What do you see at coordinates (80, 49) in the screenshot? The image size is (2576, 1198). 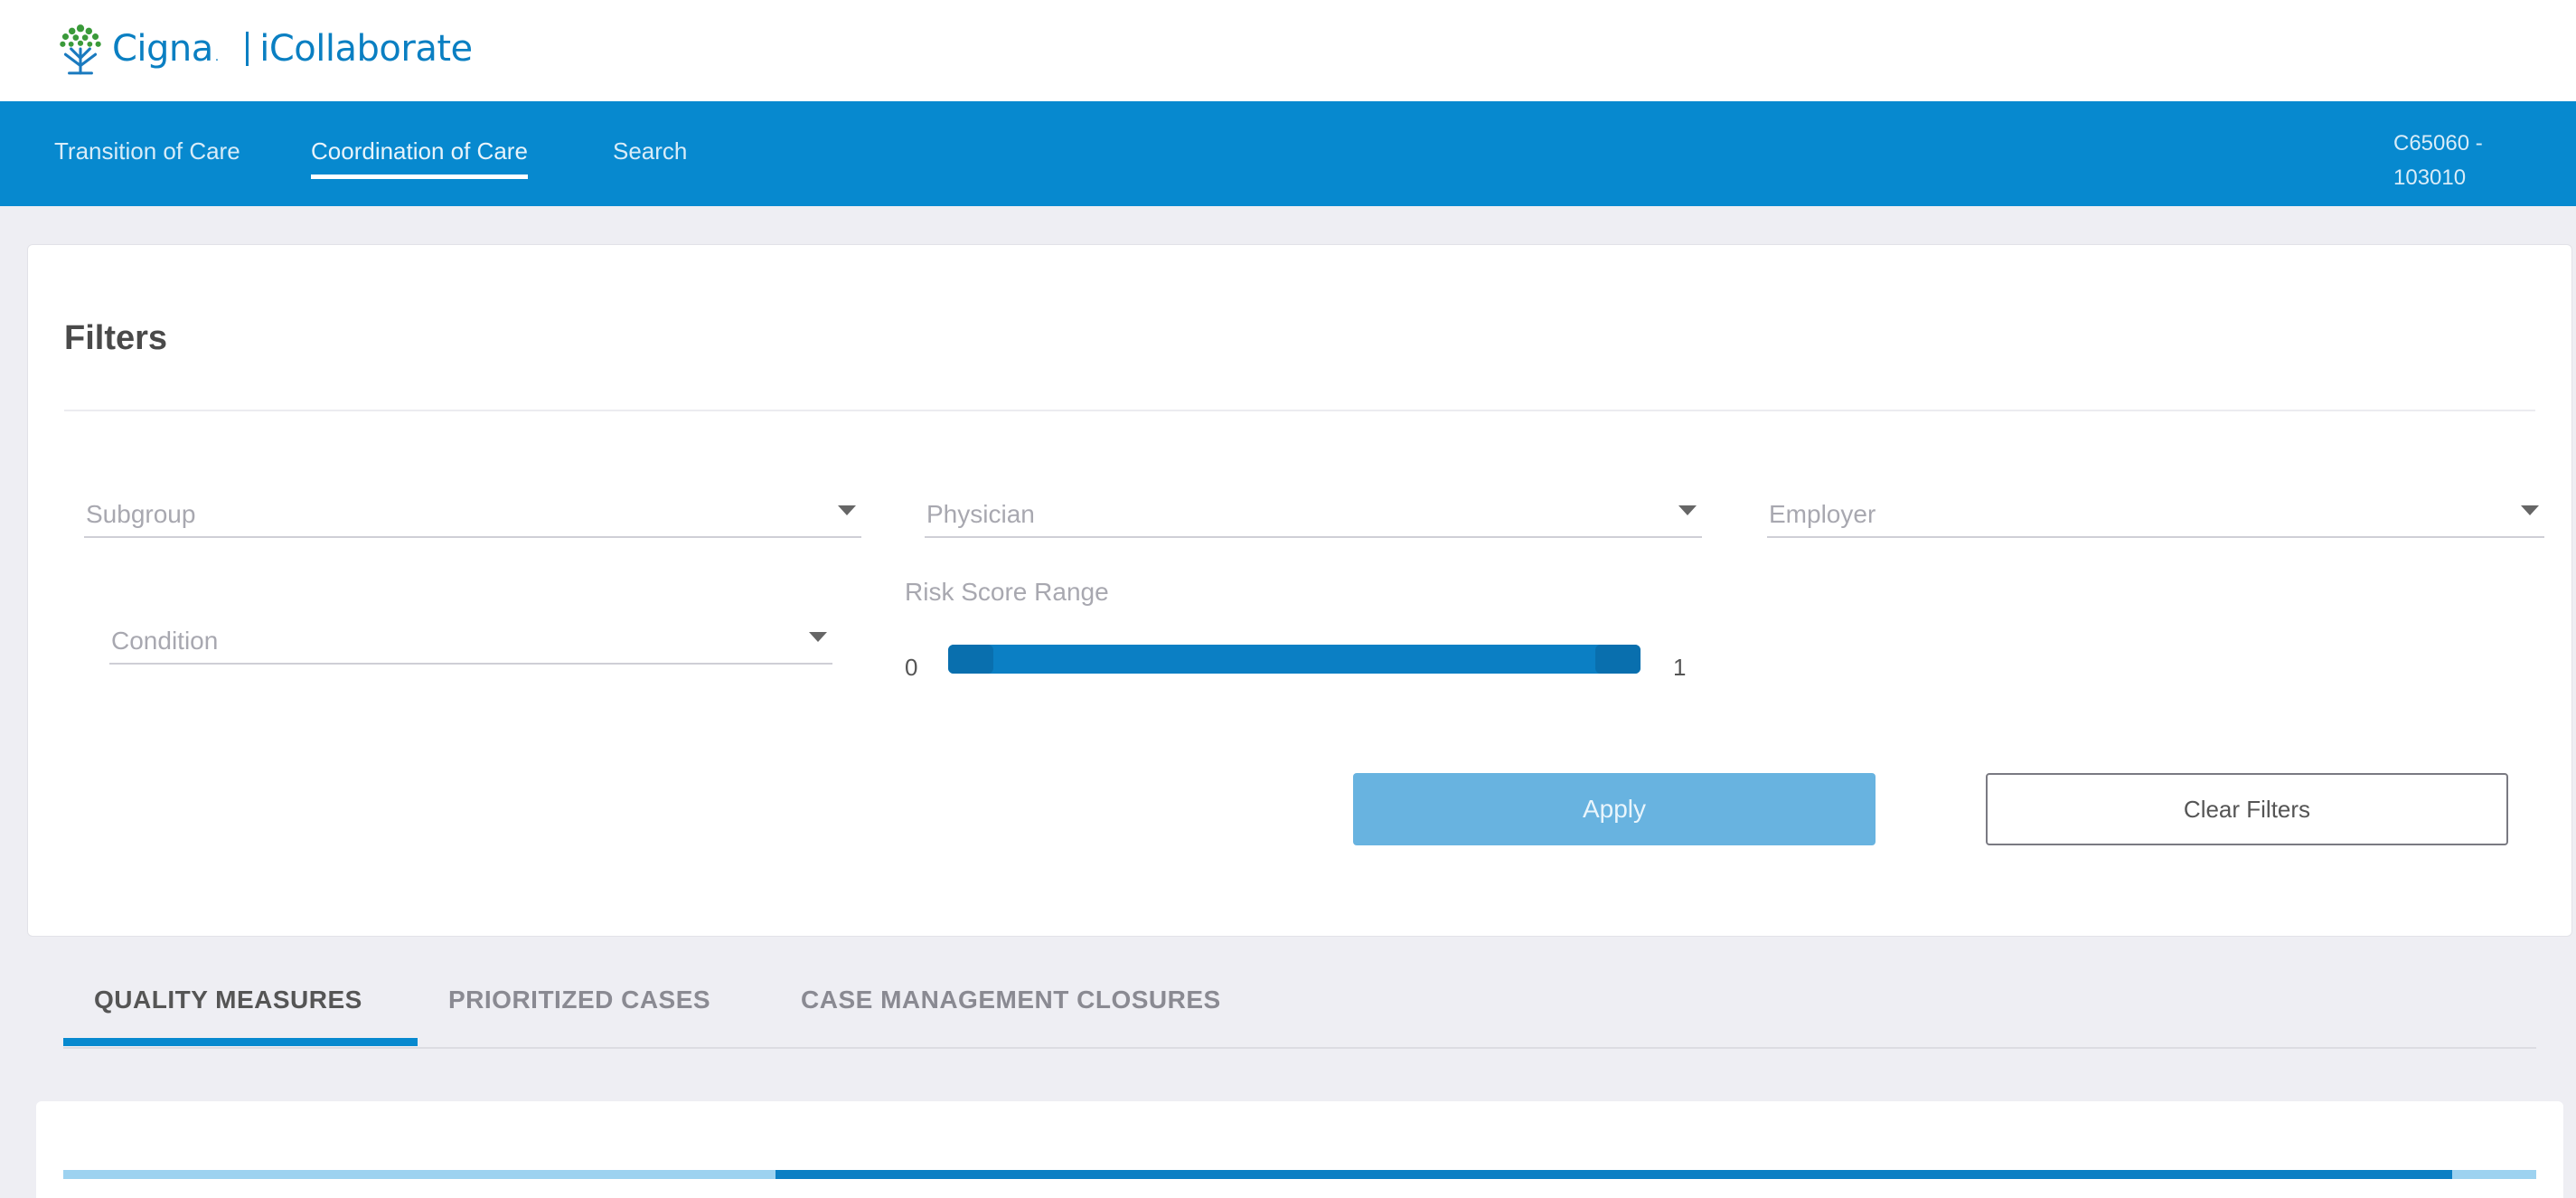 I see `cigna-tree-icon` at bounding box center [80, 49].